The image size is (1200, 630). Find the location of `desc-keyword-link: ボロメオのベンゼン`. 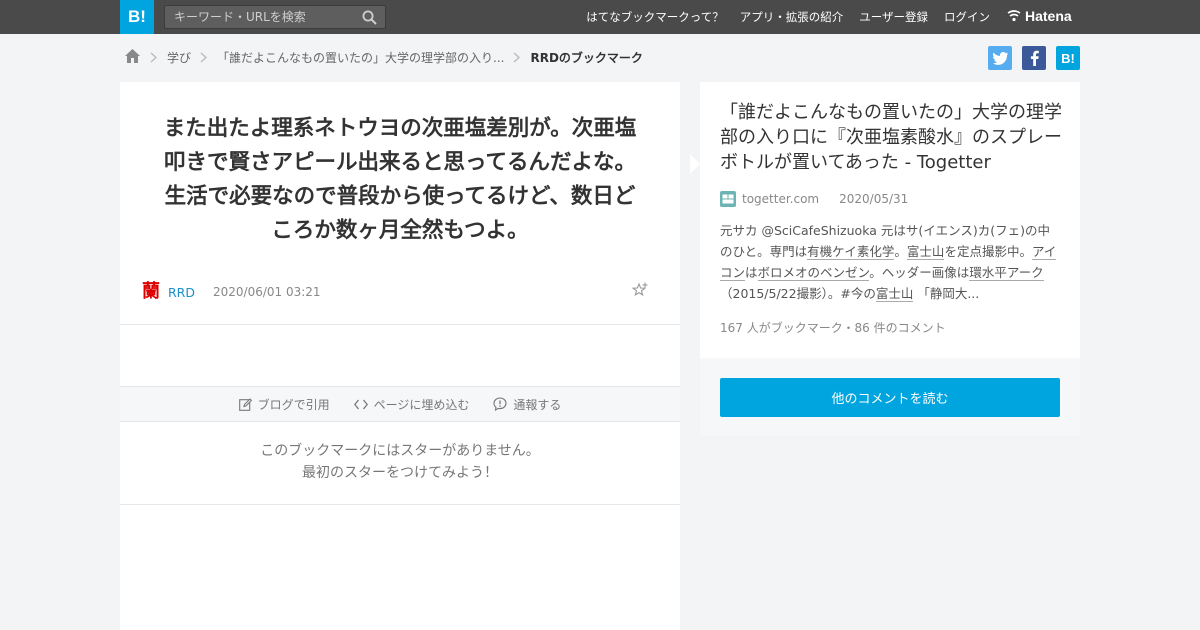

desc-keyword-link: ボロメオのベンゼン is located at coordinates (813, 273).